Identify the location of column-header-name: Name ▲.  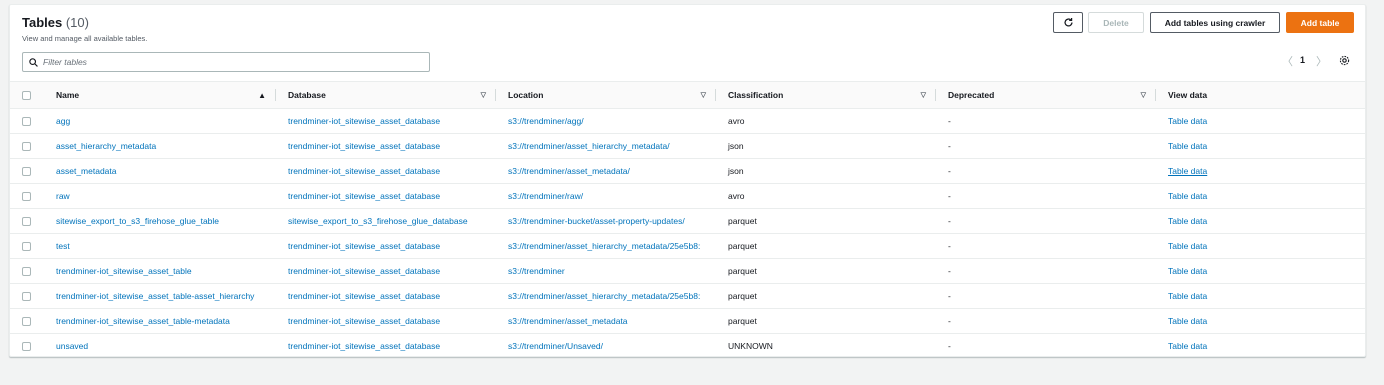
(166, 95).